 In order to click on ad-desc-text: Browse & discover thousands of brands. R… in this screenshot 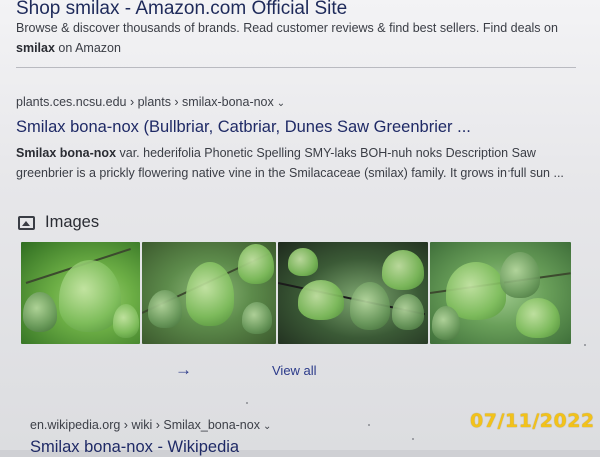, I will do `click(287, 28)`.